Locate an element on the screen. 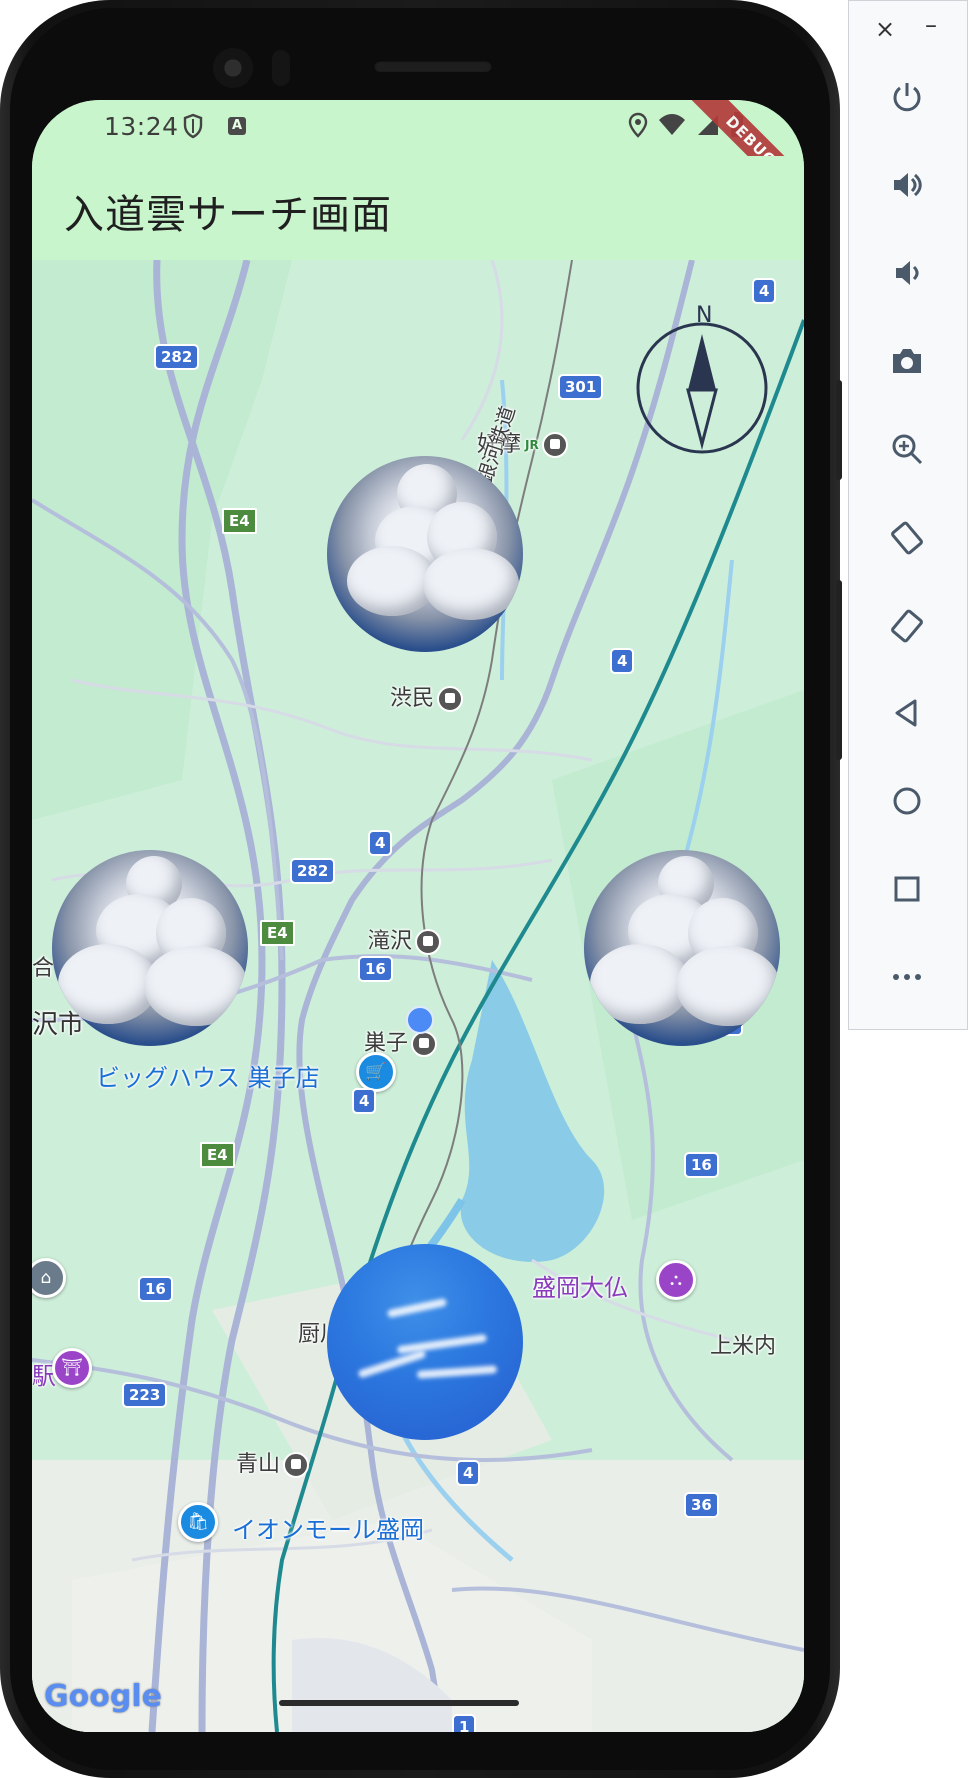 This screenshot has height=1778, width=970. location-icon is located at coordinates (638, 127).